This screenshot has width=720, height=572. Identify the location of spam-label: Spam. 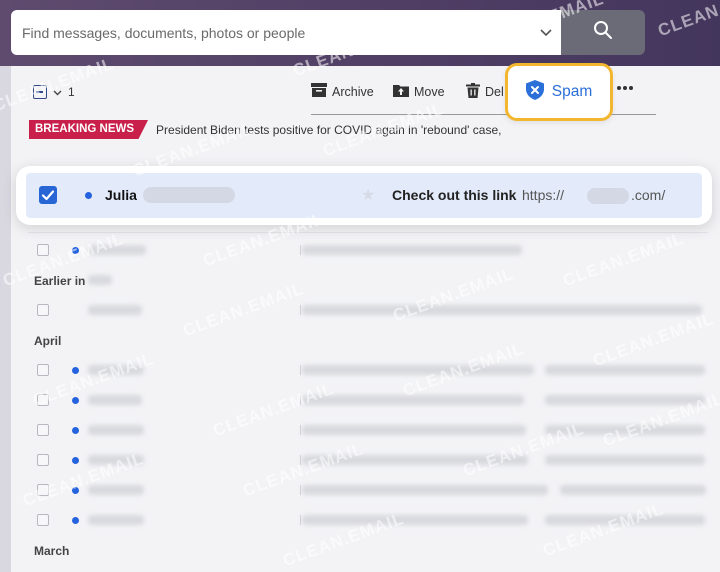
(572, 91).